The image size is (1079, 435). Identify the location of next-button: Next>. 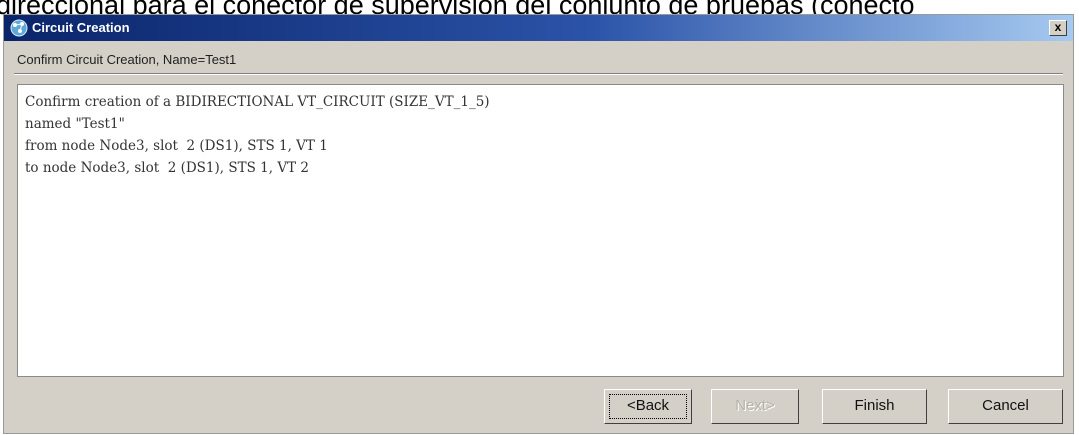
(755, 406).